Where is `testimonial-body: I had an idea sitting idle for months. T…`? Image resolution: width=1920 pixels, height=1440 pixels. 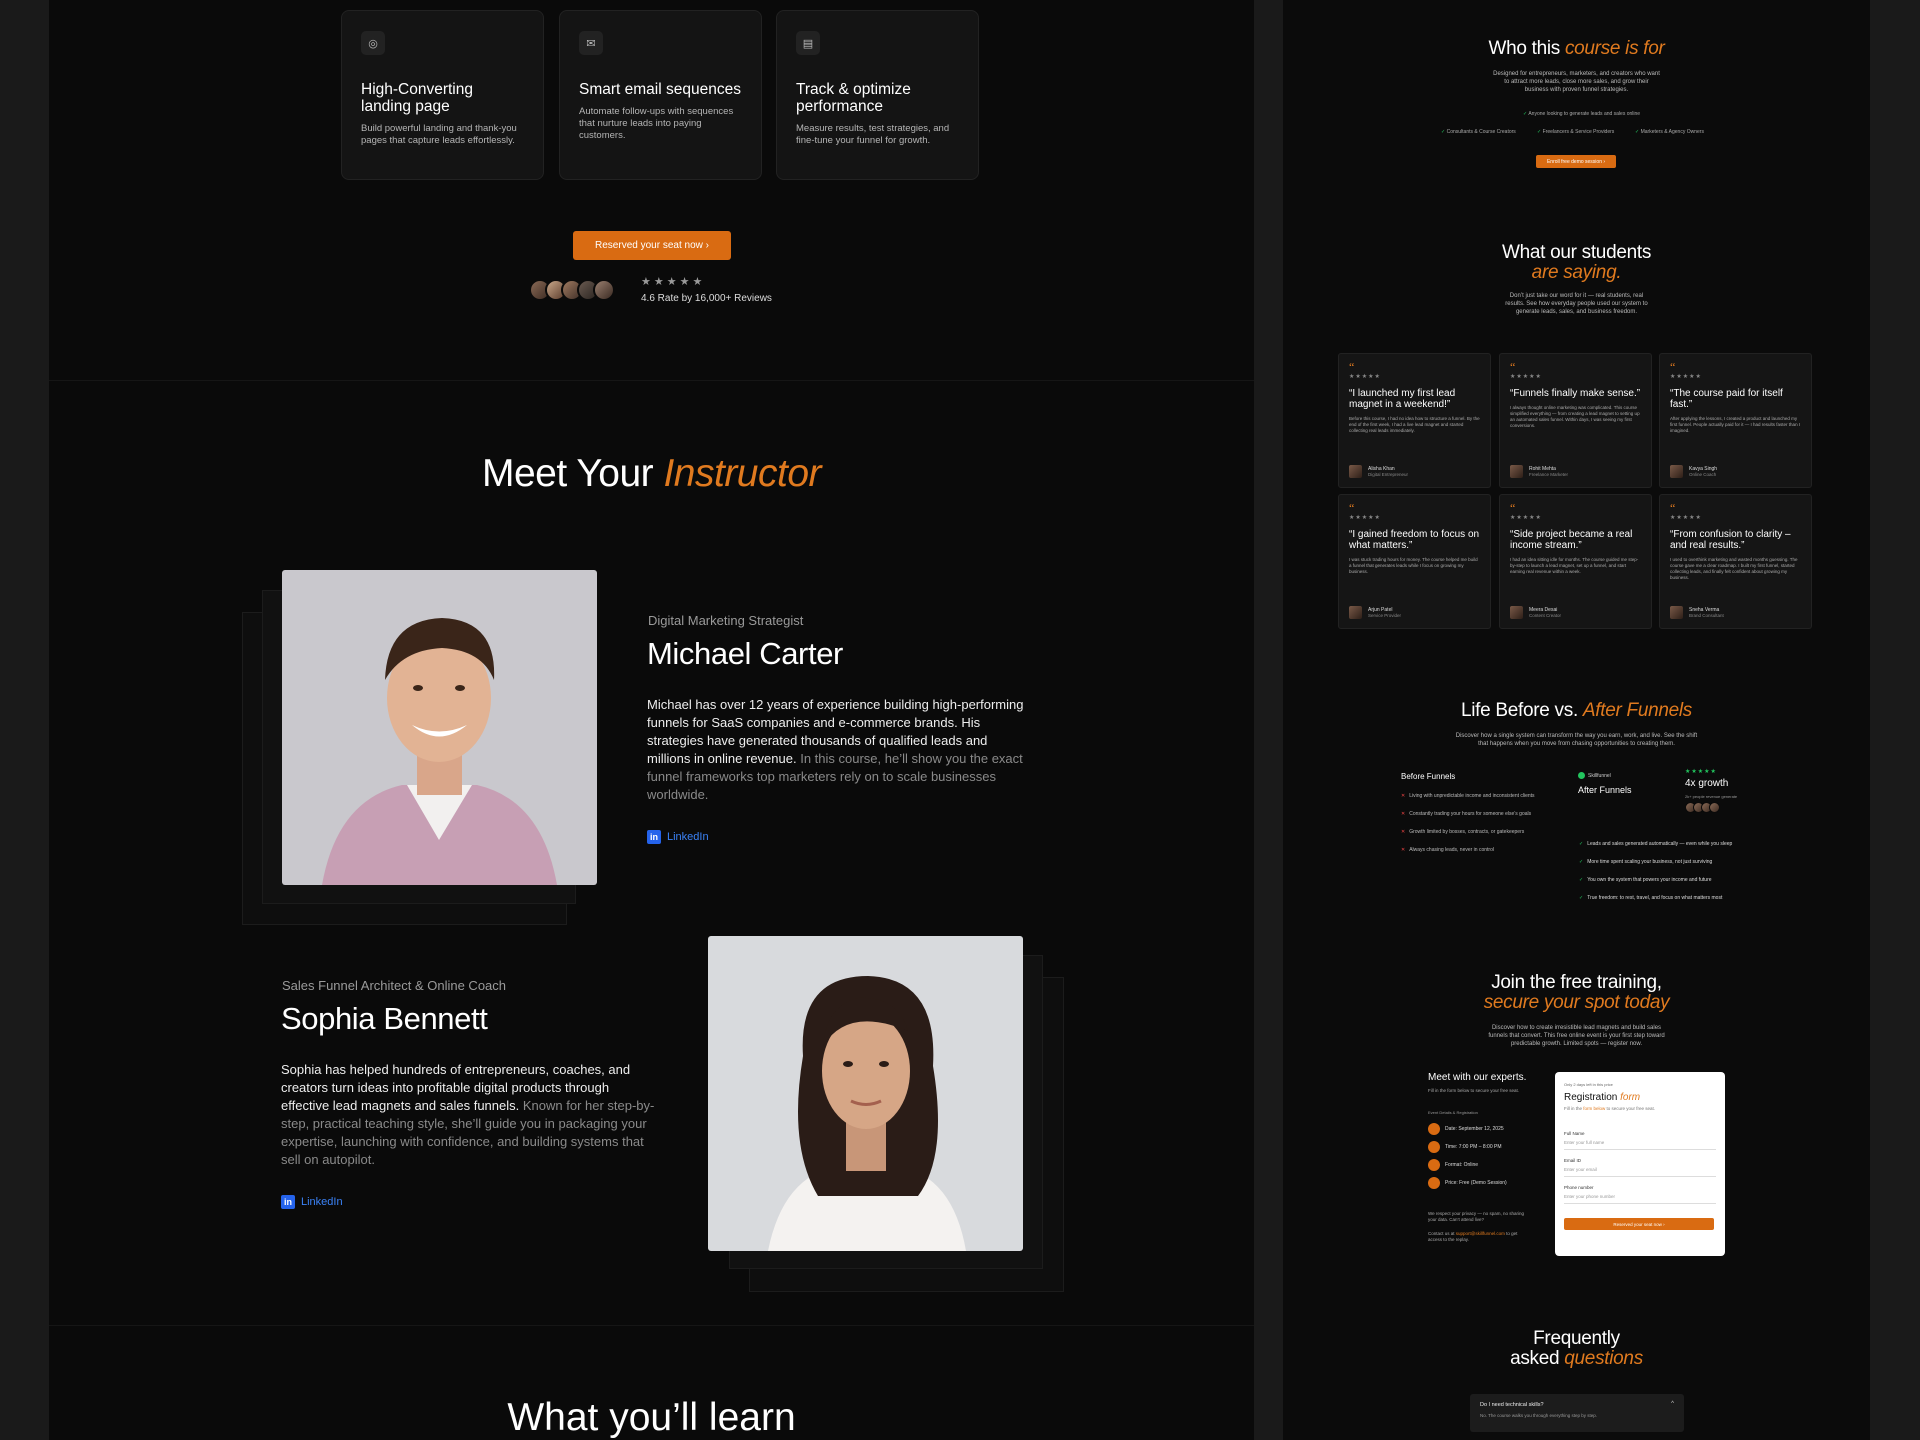 testimonial-body: I had an idea sitting idle for months. T… is located at coordinates (1574, 565).